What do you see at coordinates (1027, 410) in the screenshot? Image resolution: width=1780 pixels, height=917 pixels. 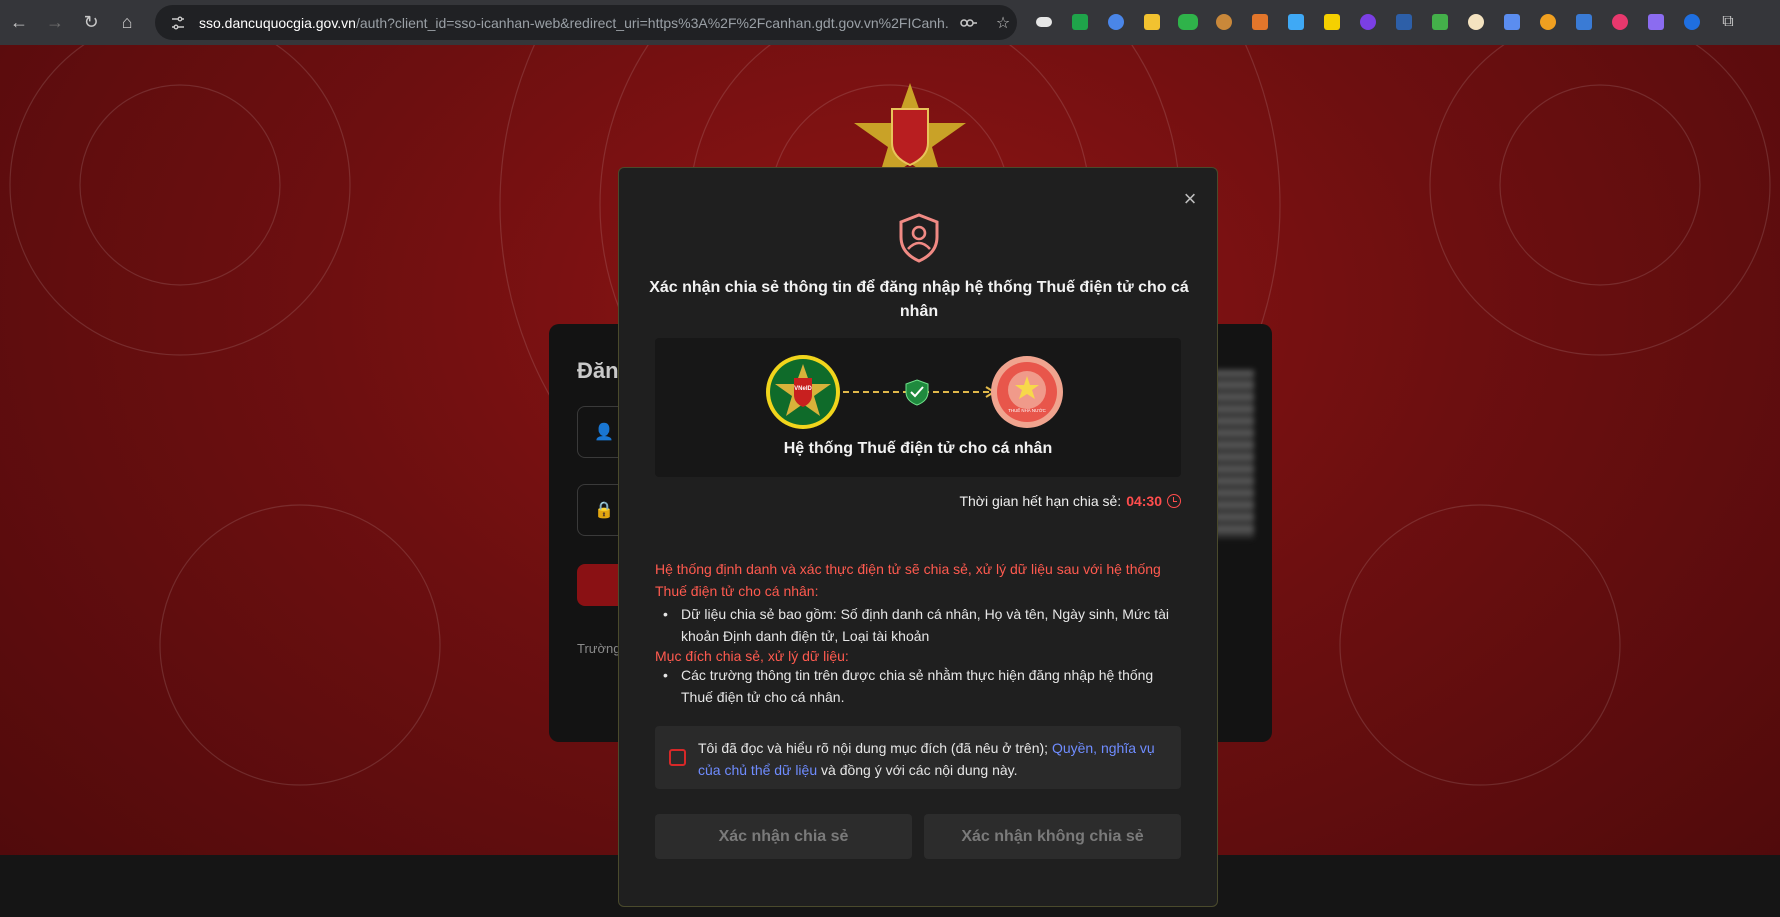 I see `tax-logo-text: THUẾ NHÀ NƯỚC` at bounding box center [1027, 410].